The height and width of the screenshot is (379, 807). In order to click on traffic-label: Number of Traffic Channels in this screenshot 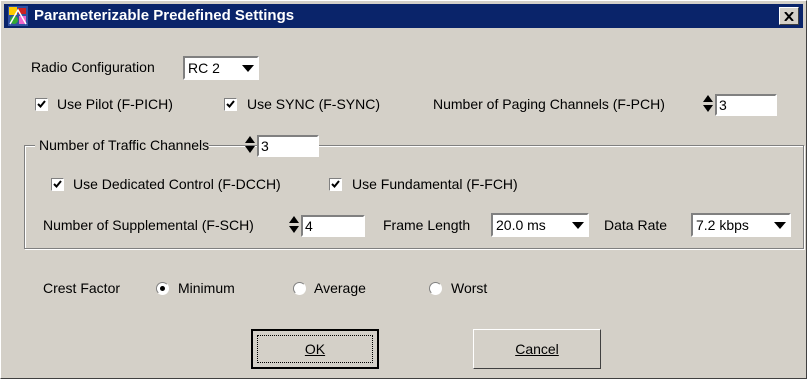, I will do `click(124, 145)`.